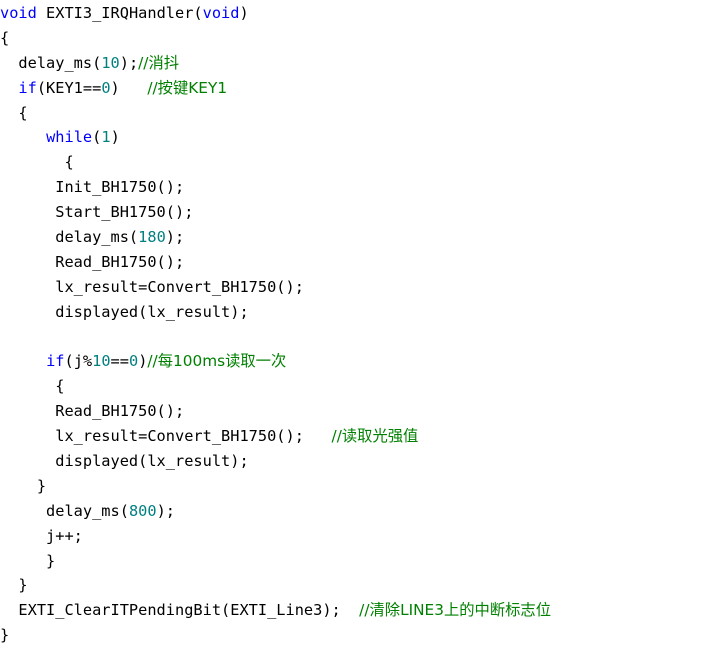 This screenshot has width=722, height=648. I want to click on code-line: delay_ms(800);, so click(361, 511).